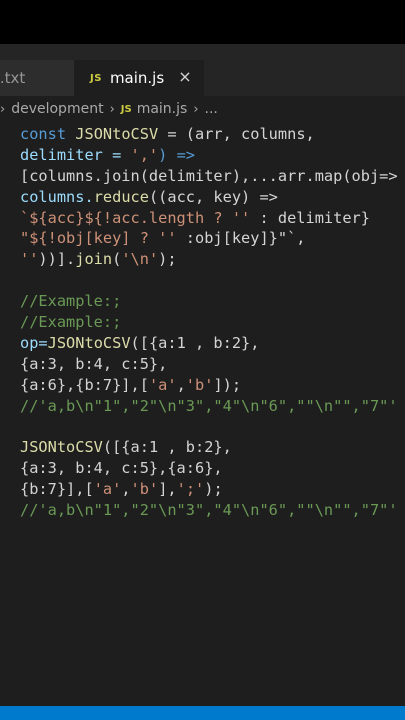  I want to click on code-line: JSONtoCSV([{a:1 , b:2},, so click(212, 447).